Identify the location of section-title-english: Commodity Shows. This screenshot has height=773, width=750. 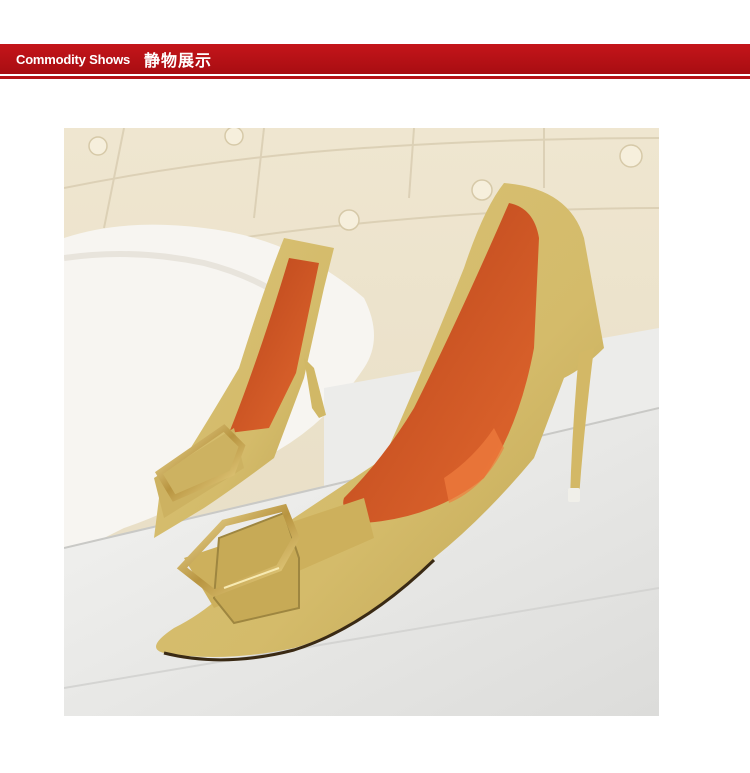
(73, 59).